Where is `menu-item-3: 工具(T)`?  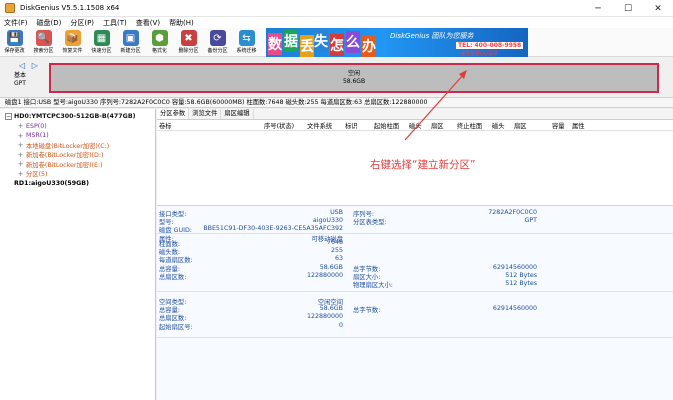 menu-item-3: 工具(T) is located at coordinates (115, 23).